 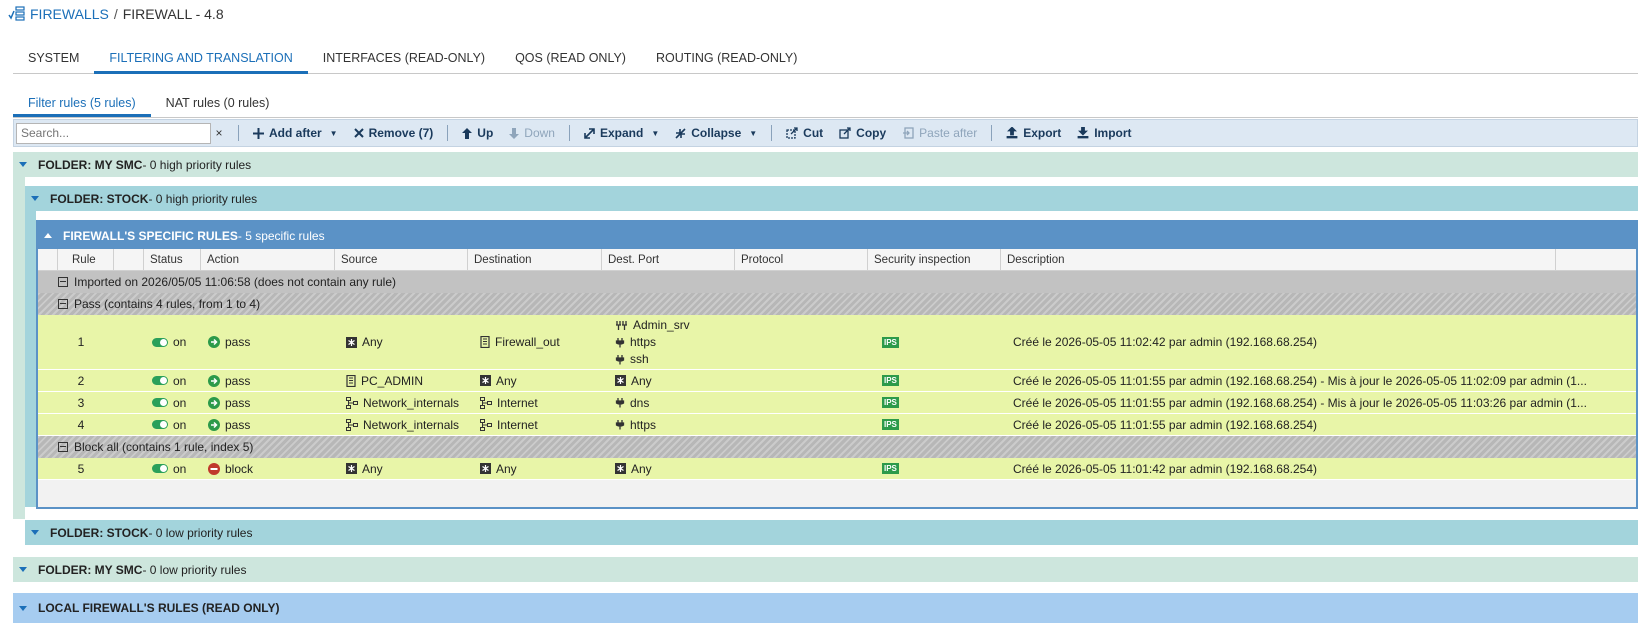 What do you see at coordinates (621, 325) in the screenshot?
I see `service-group-icon` at bounding box center [621, 325].